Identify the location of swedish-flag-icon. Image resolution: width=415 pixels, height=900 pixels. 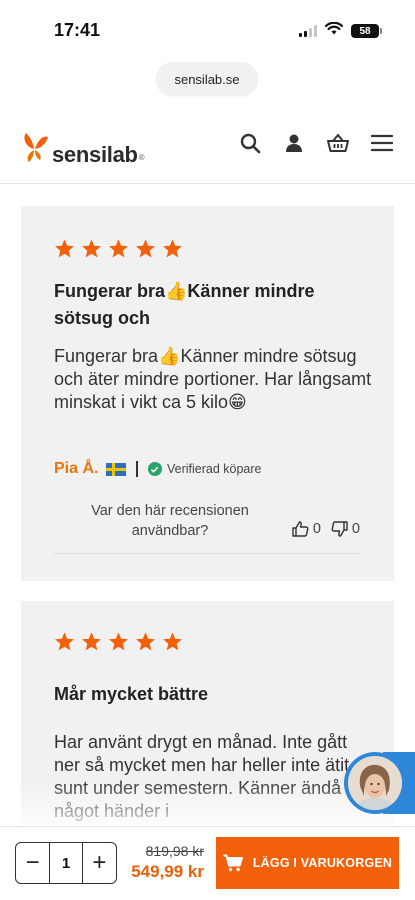
(116, 469).